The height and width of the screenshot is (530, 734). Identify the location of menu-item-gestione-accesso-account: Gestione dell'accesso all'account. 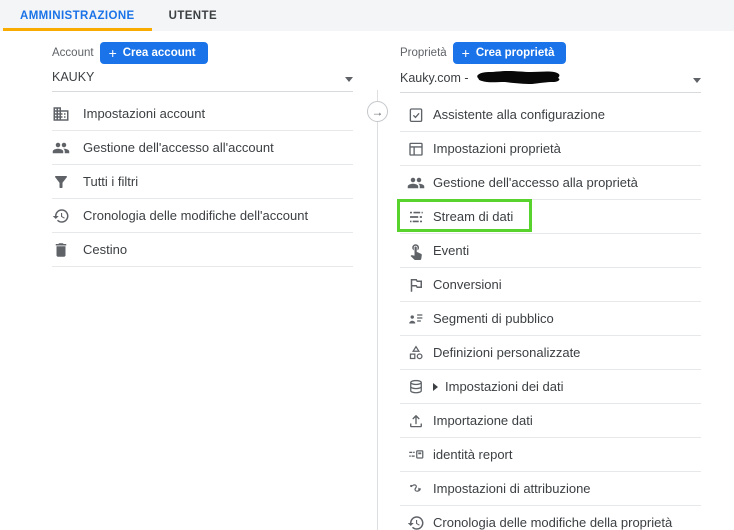
(202, 148).